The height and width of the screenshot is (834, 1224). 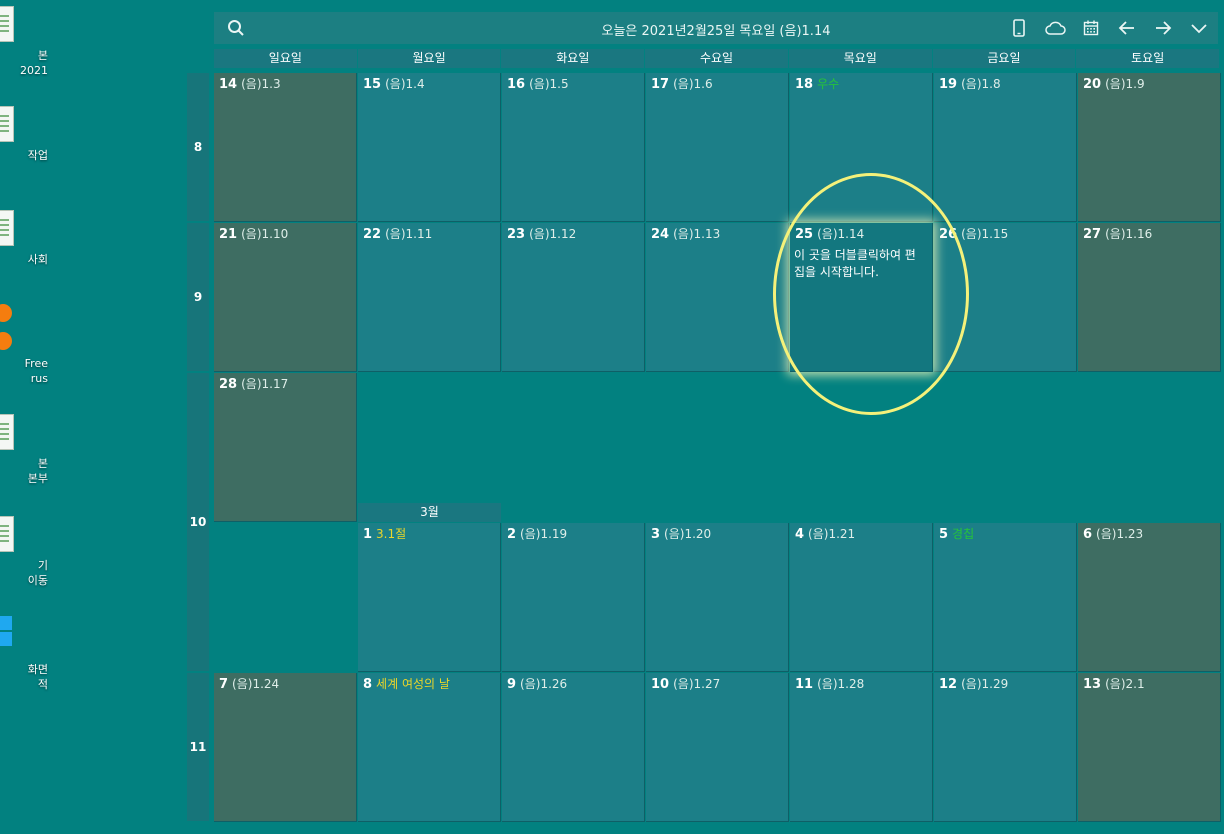 I want to click on week-number: 9, so click(x=198, y=297).